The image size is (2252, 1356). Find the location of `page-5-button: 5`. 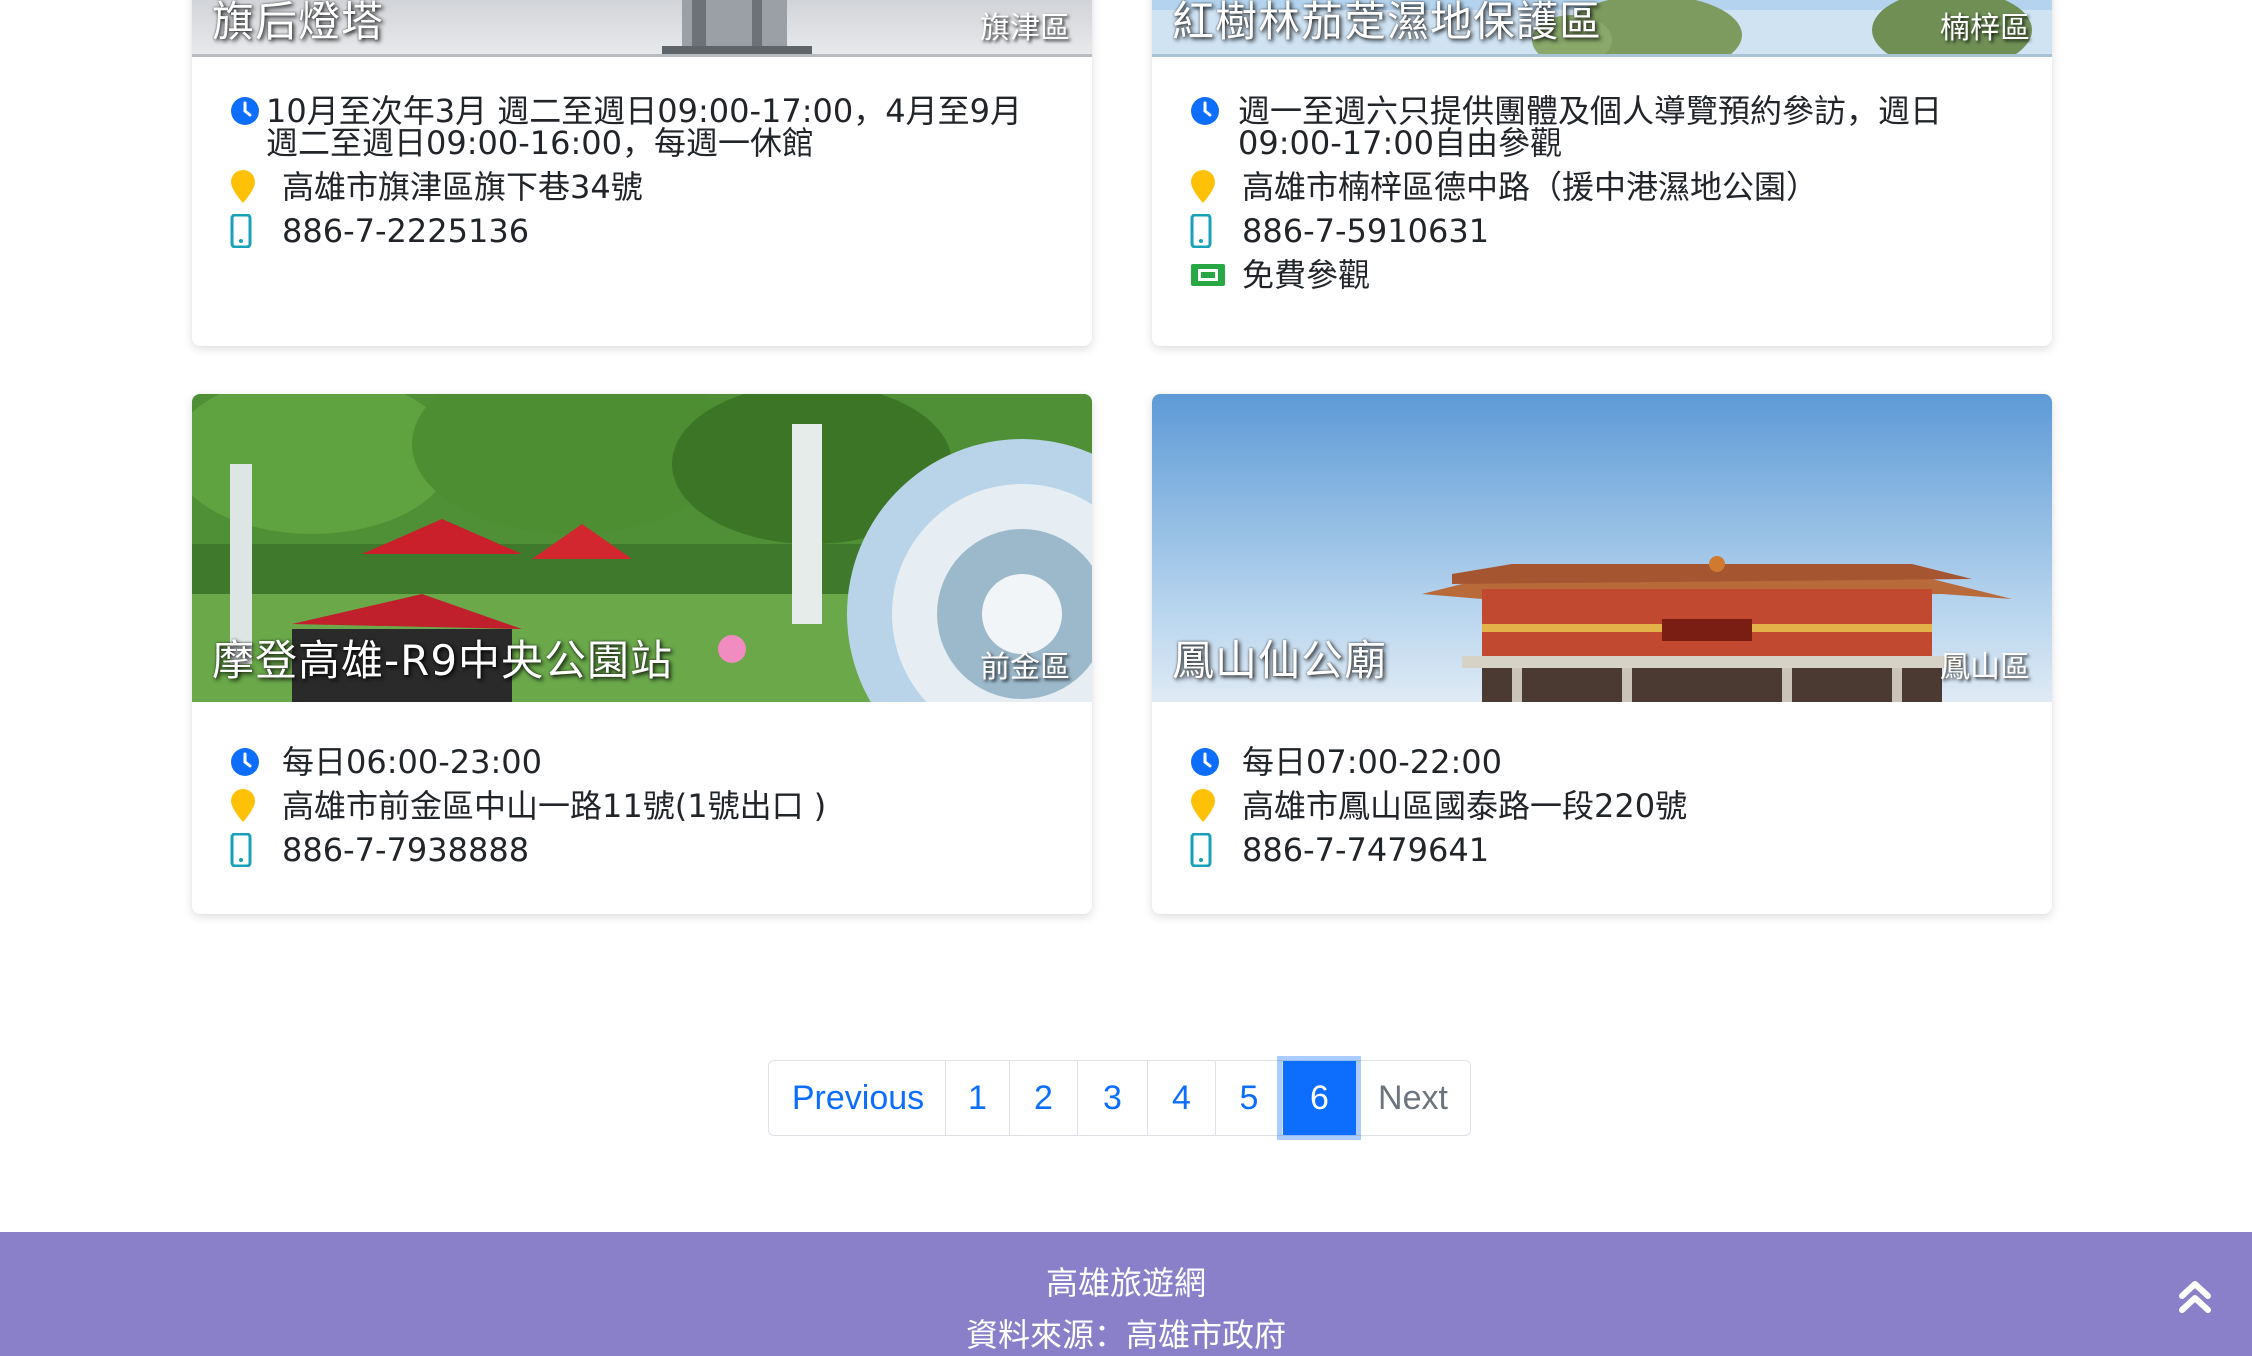

page-5-button: 5 is located at coordinates (1248, 1098).